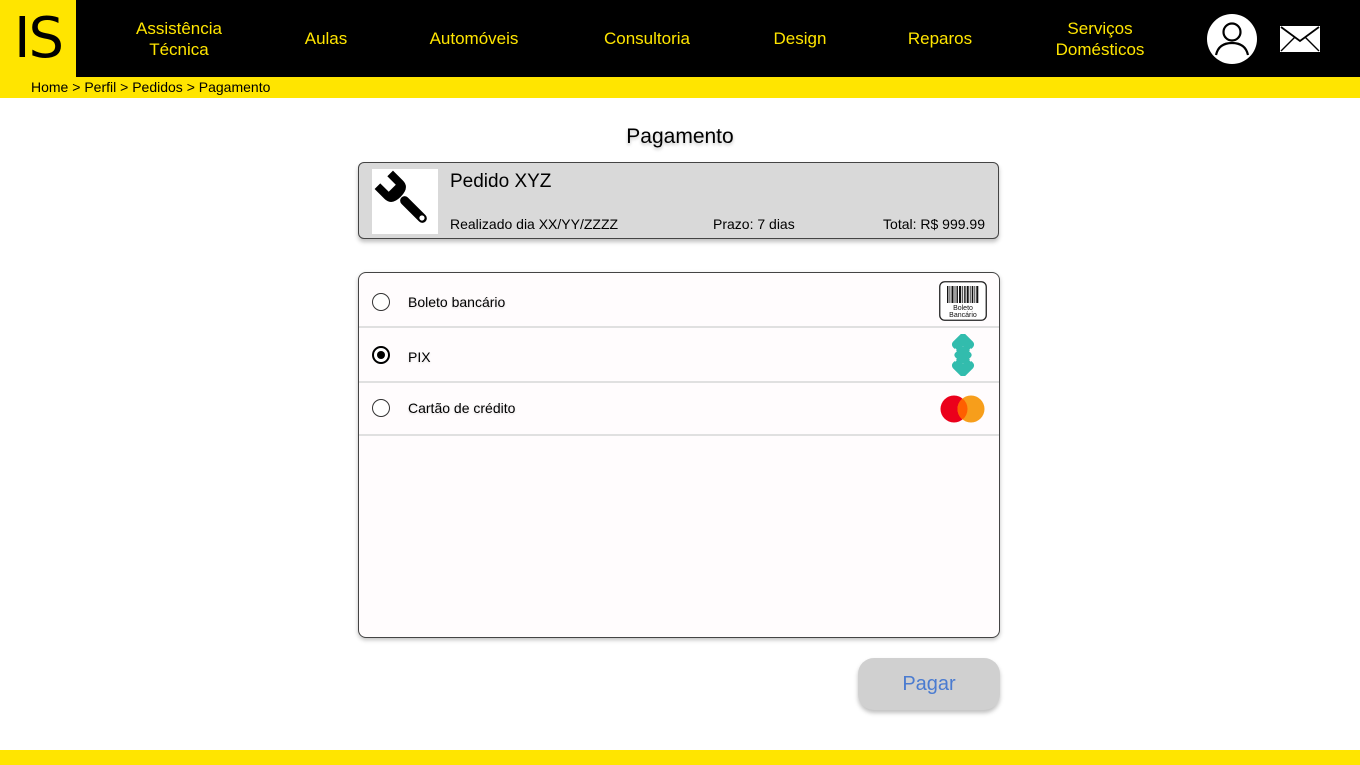 Image resolution: width=1360 pixels, height=765 pixels. I want to click on user-avatar-icon, so click(1232, 39).